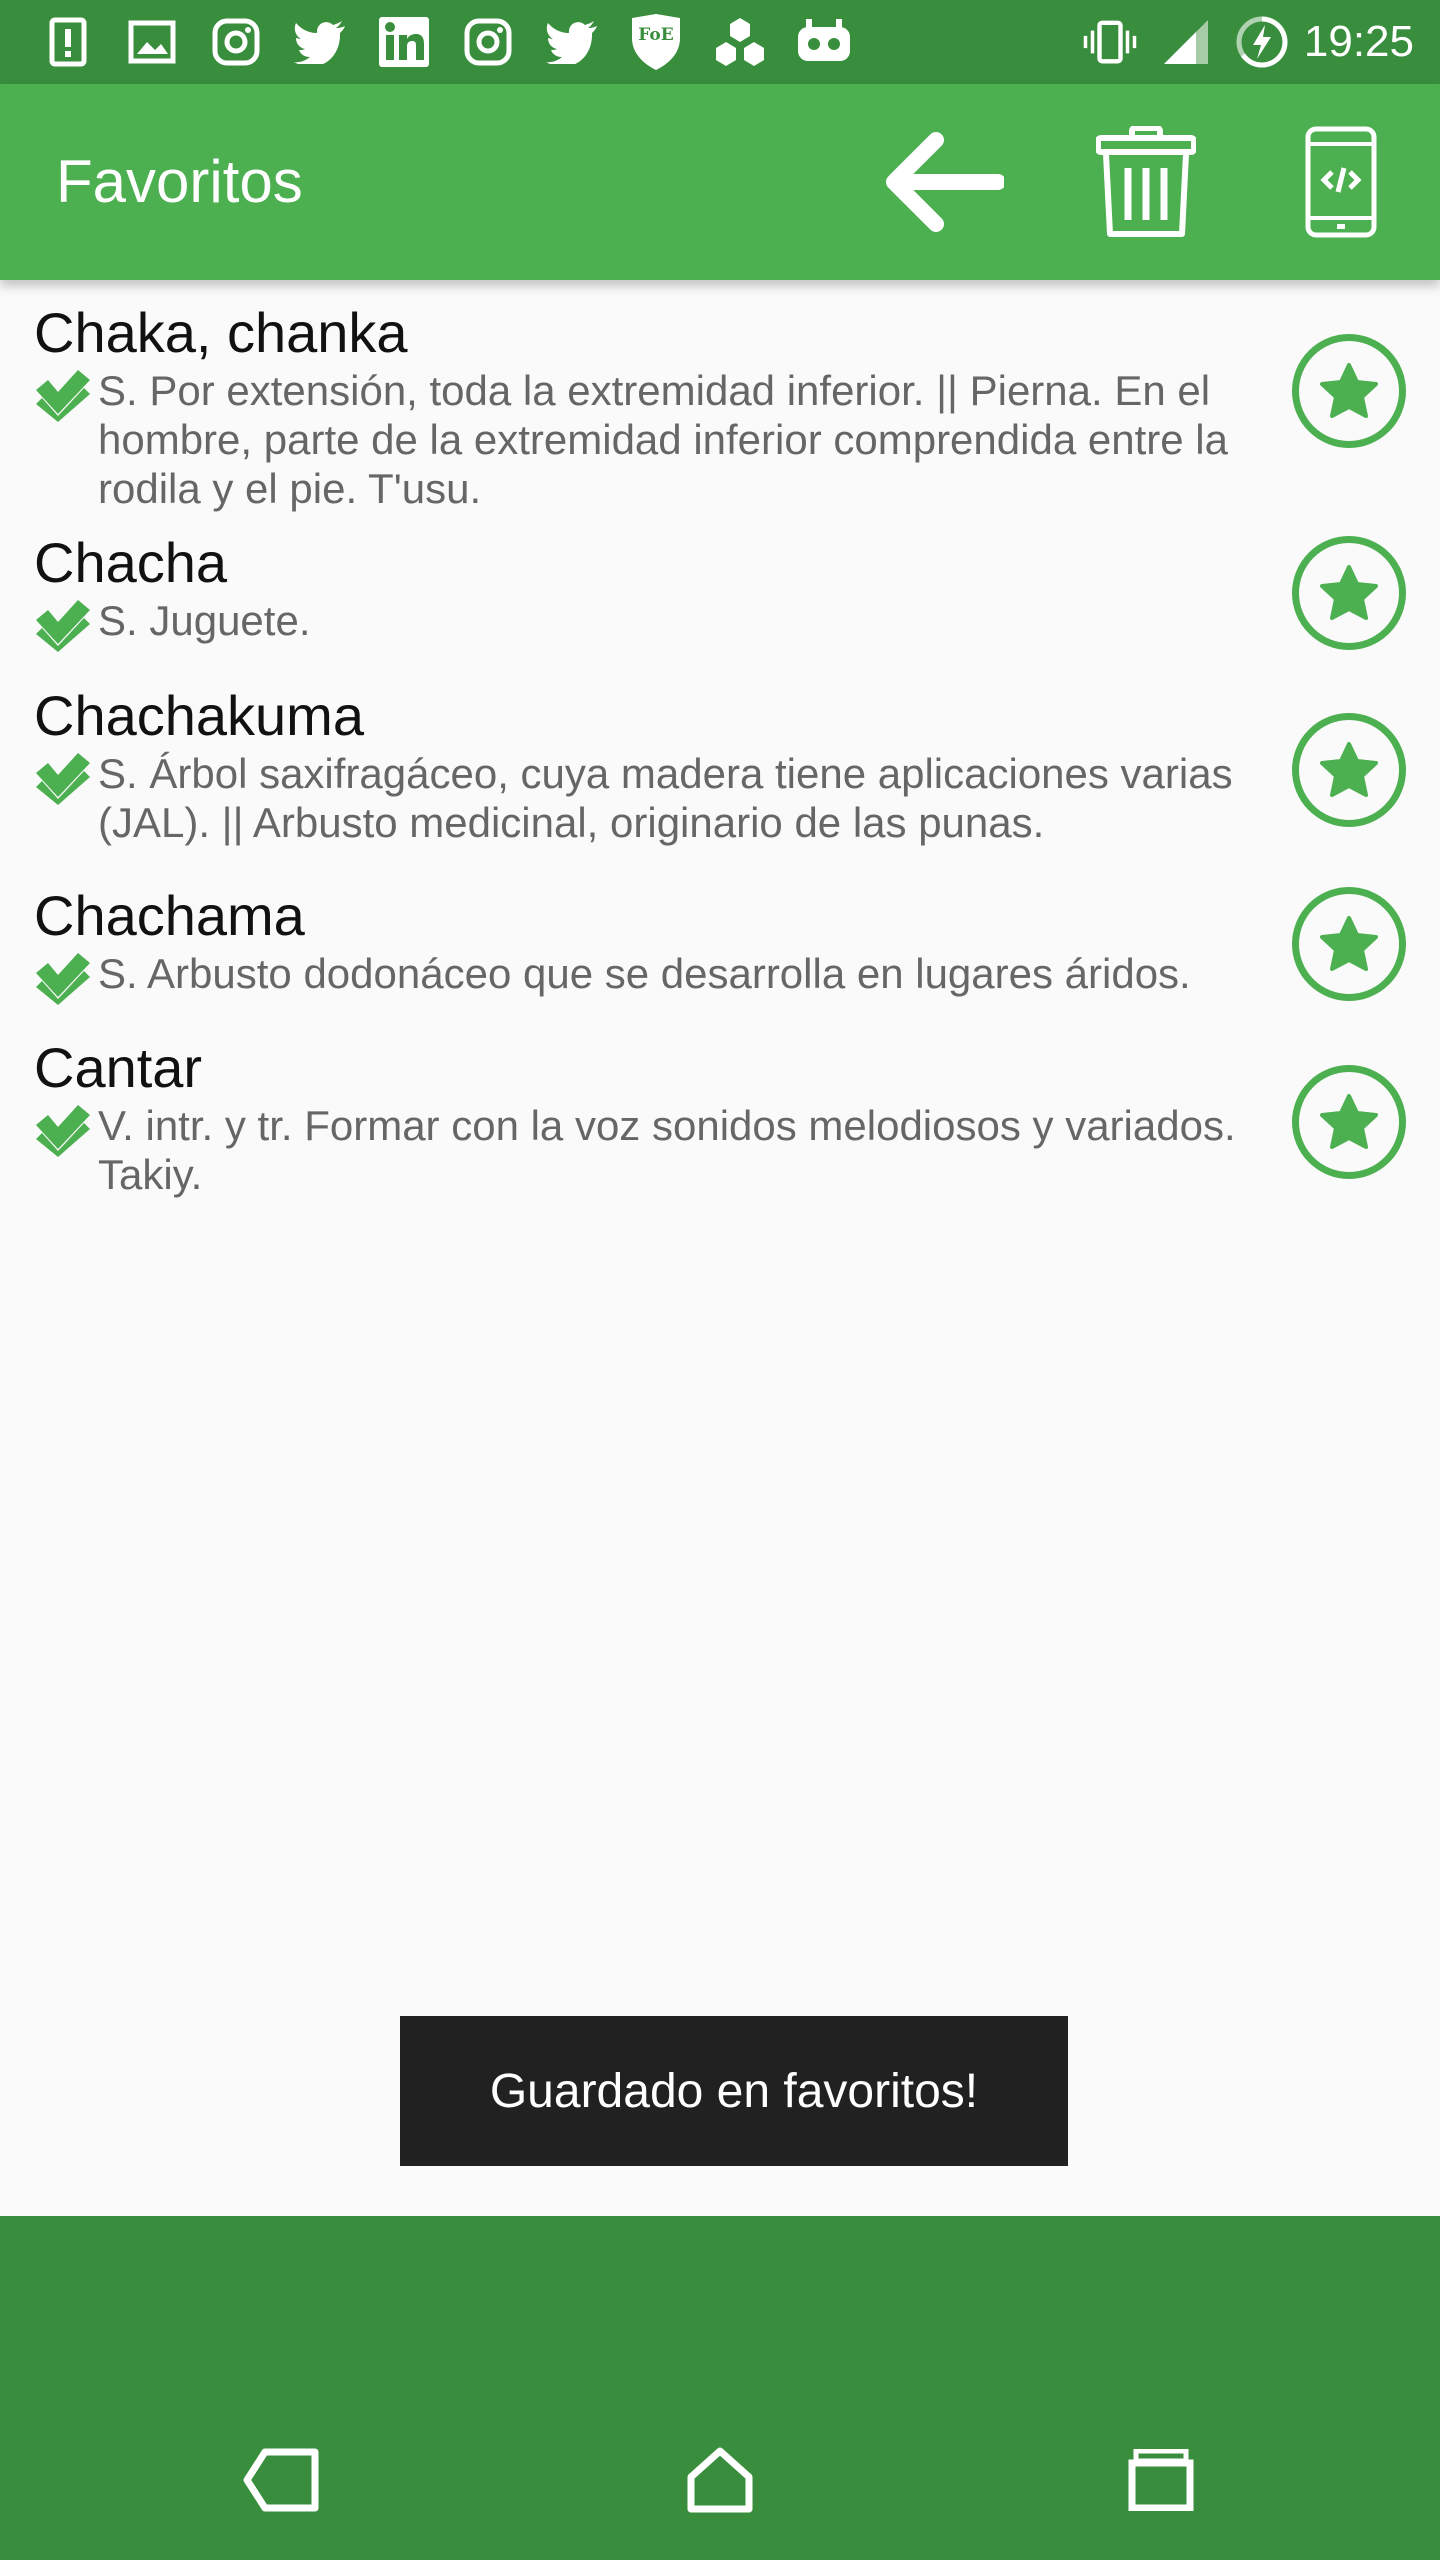  I want to click on linkedin-icon, so click(404, 42).